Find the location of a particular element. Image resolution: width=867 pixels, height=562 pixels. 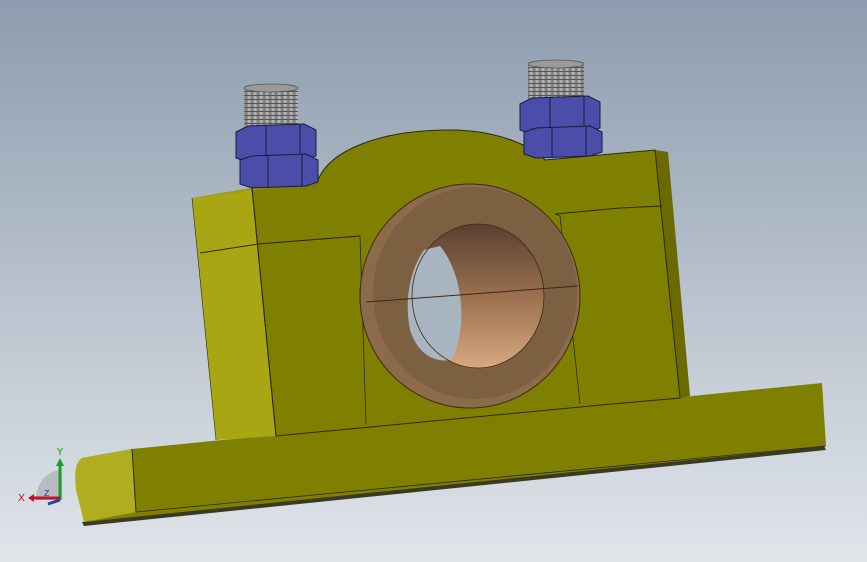

x-axis-arrow is located at coordinates (31, 498).